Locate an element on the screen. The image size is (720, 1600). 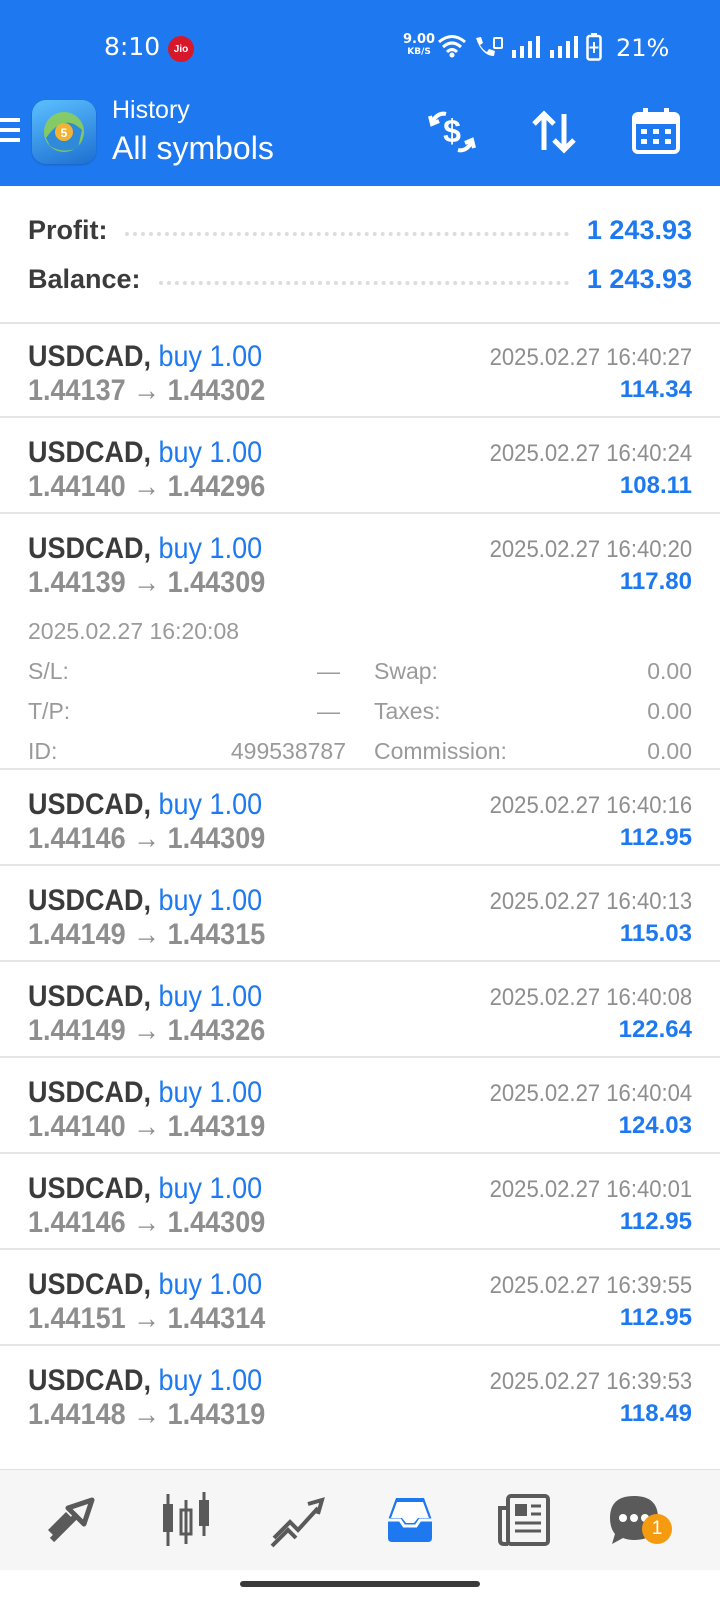
sl-label: S/L: is located at coordinates (48, 671).